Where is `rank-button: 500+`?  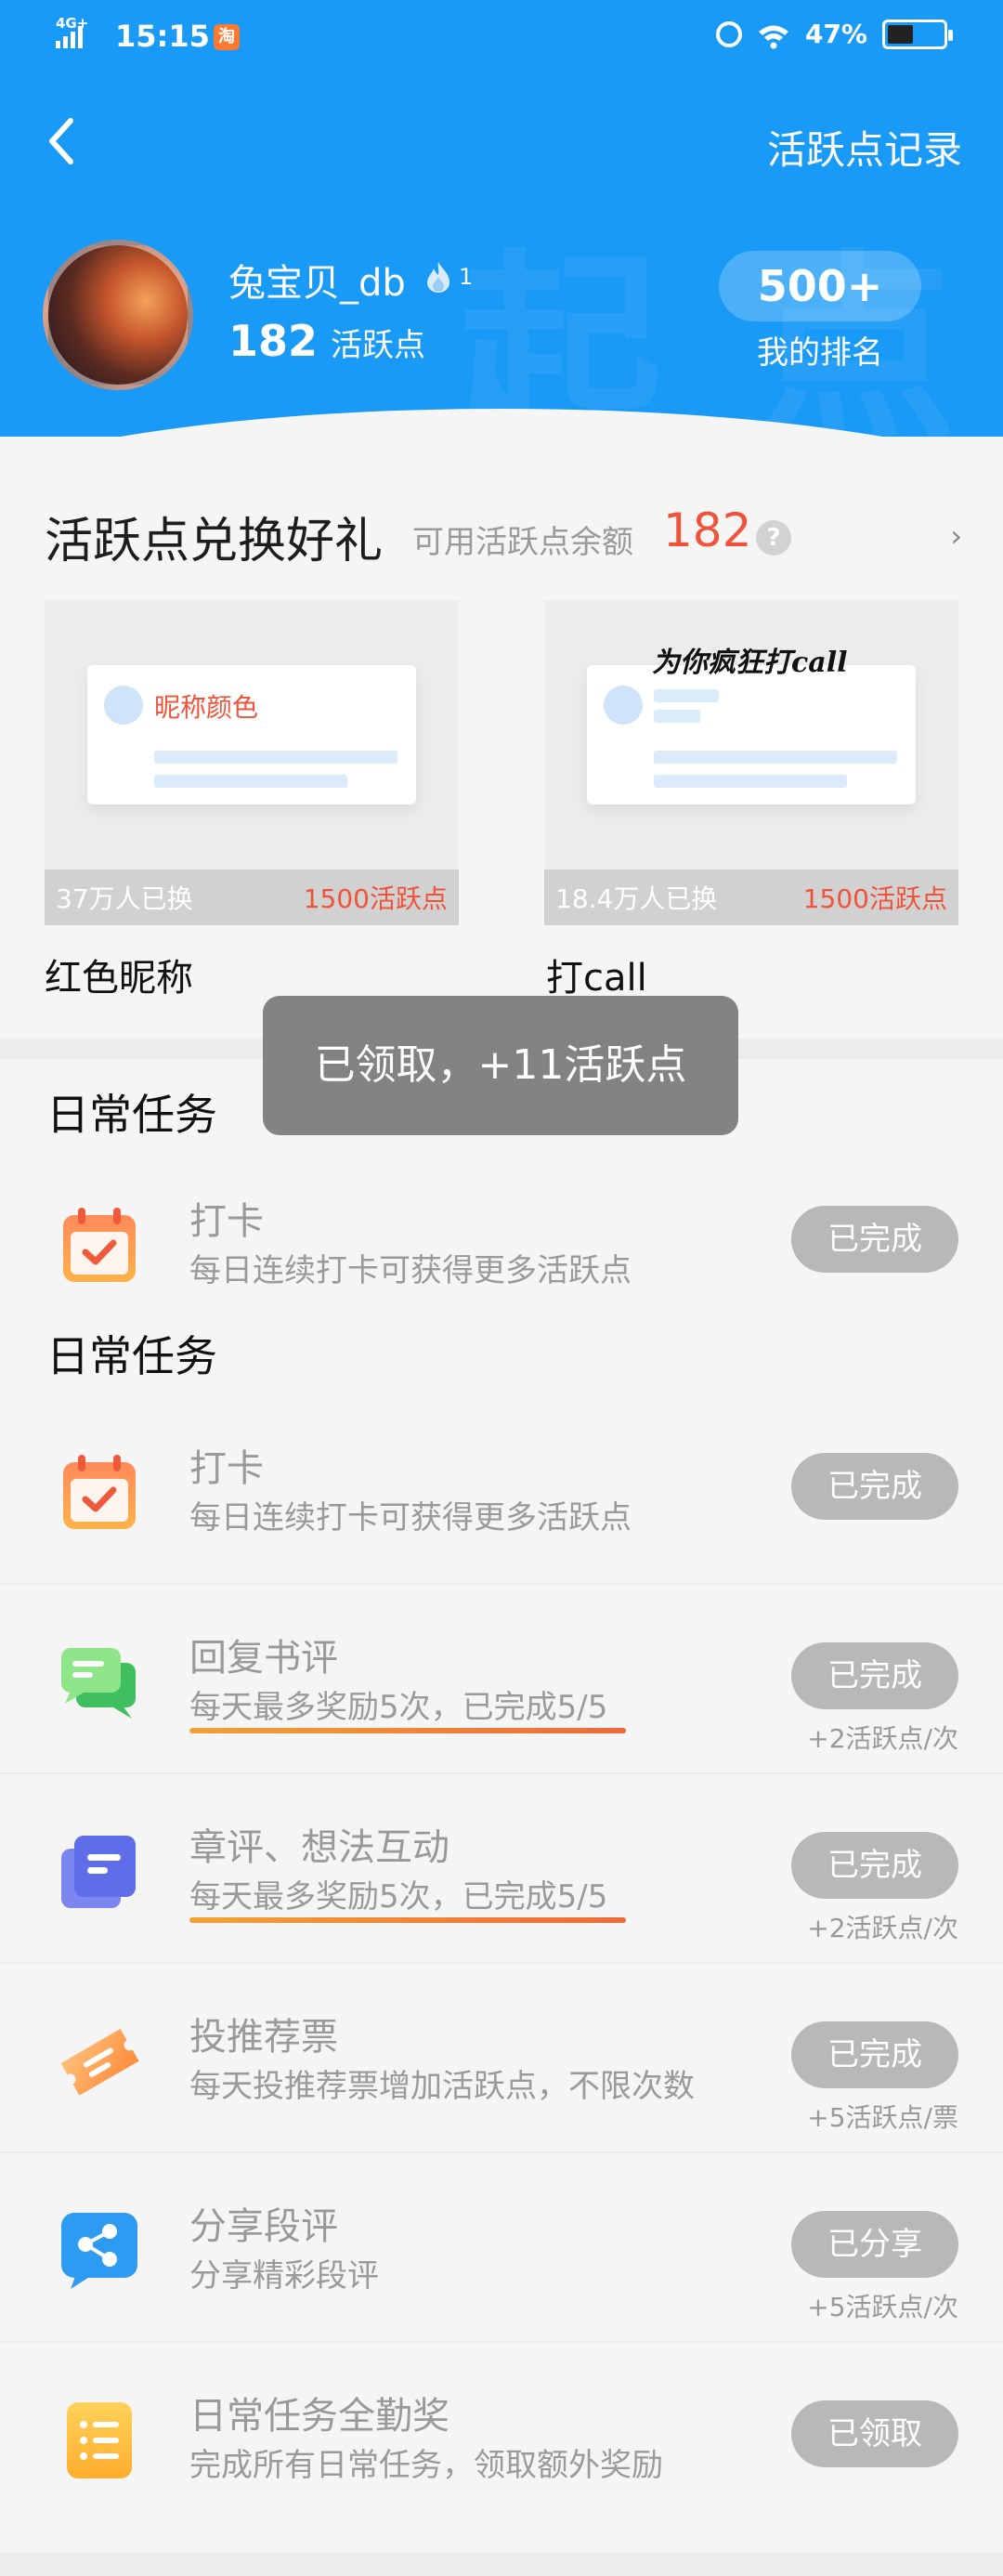 rank-button: 500+ is located at coordinates (820, 286).